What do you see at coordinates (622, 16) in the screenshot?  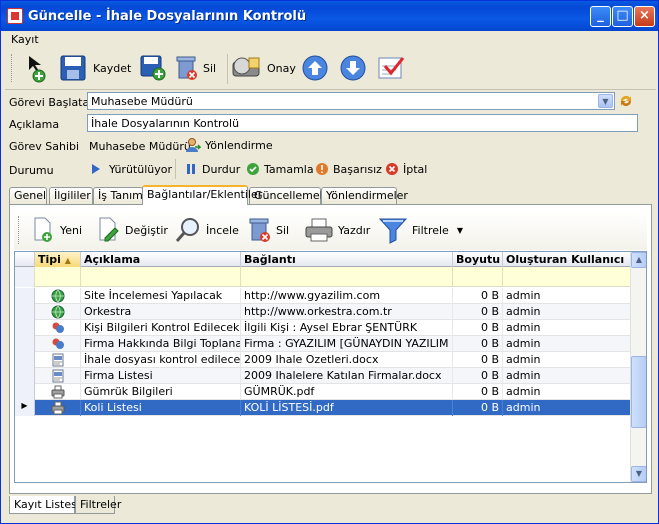 I see `maximize-button: □` at bounding box center [622, 16].